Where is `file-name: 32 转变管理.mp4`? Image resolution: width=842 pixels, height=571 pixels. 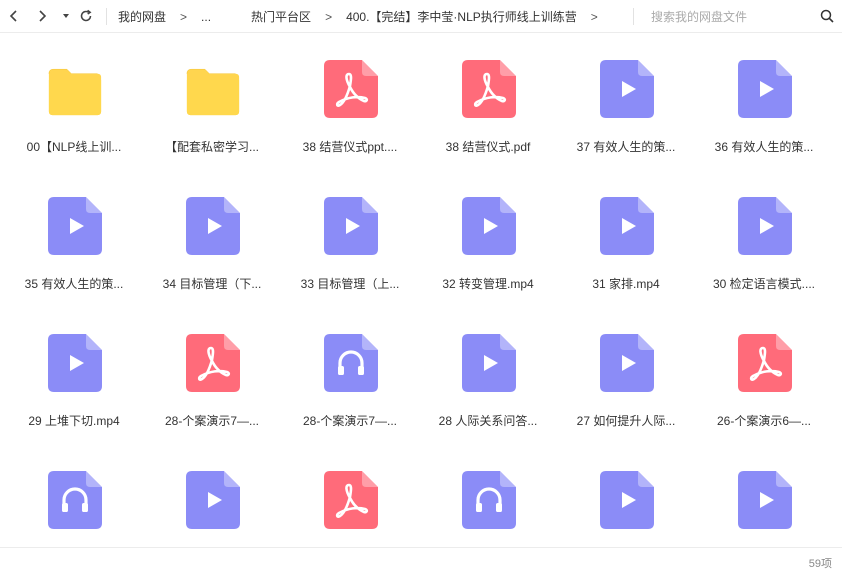 file-name: 32 转变管理.mp4 is located at coordinates (488, 284).